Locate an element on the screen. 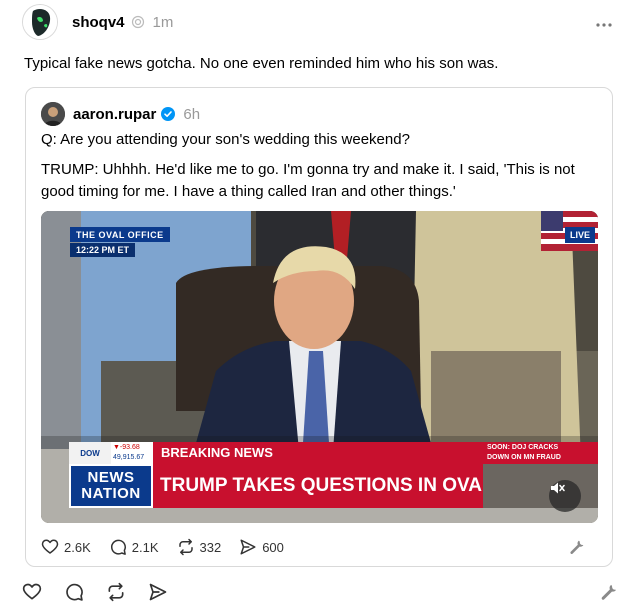  post-reply-button is located at coordinates (74, 592).